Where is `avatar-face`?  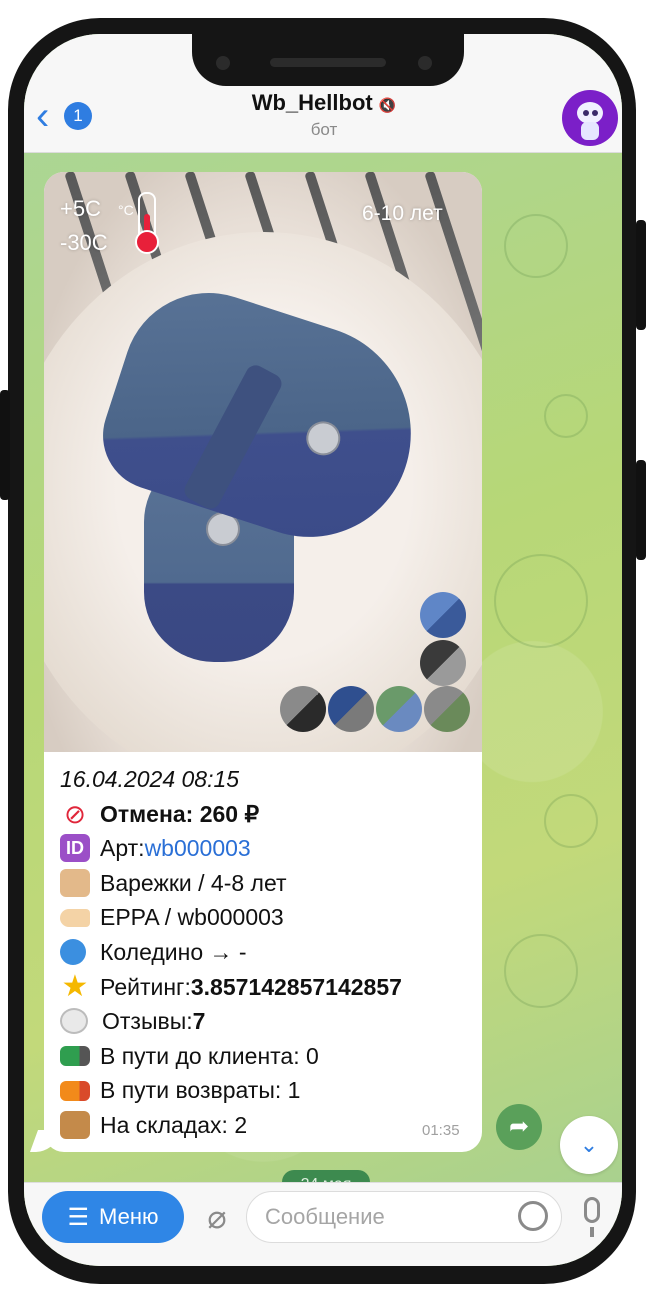
avatar-face is located at coordinates (590, 113).